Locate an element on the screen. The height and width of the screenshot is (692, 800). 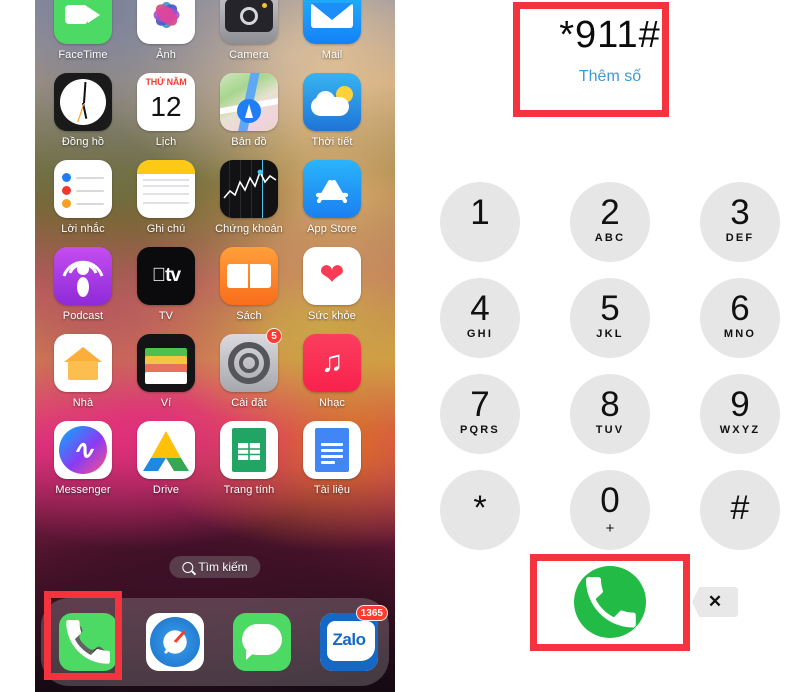
app-label: Đồng hồ is located at coordinates (83, 142).